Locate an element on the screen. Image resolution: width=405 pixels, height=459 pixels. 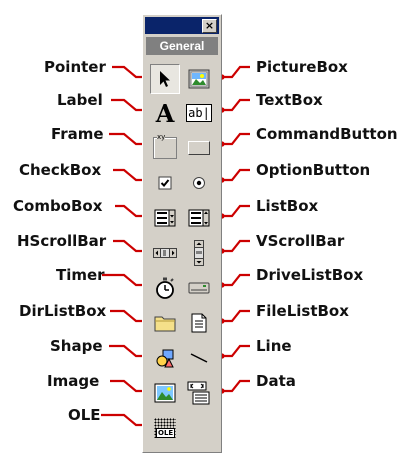
drive-icon is located at coordinates (199, 288).